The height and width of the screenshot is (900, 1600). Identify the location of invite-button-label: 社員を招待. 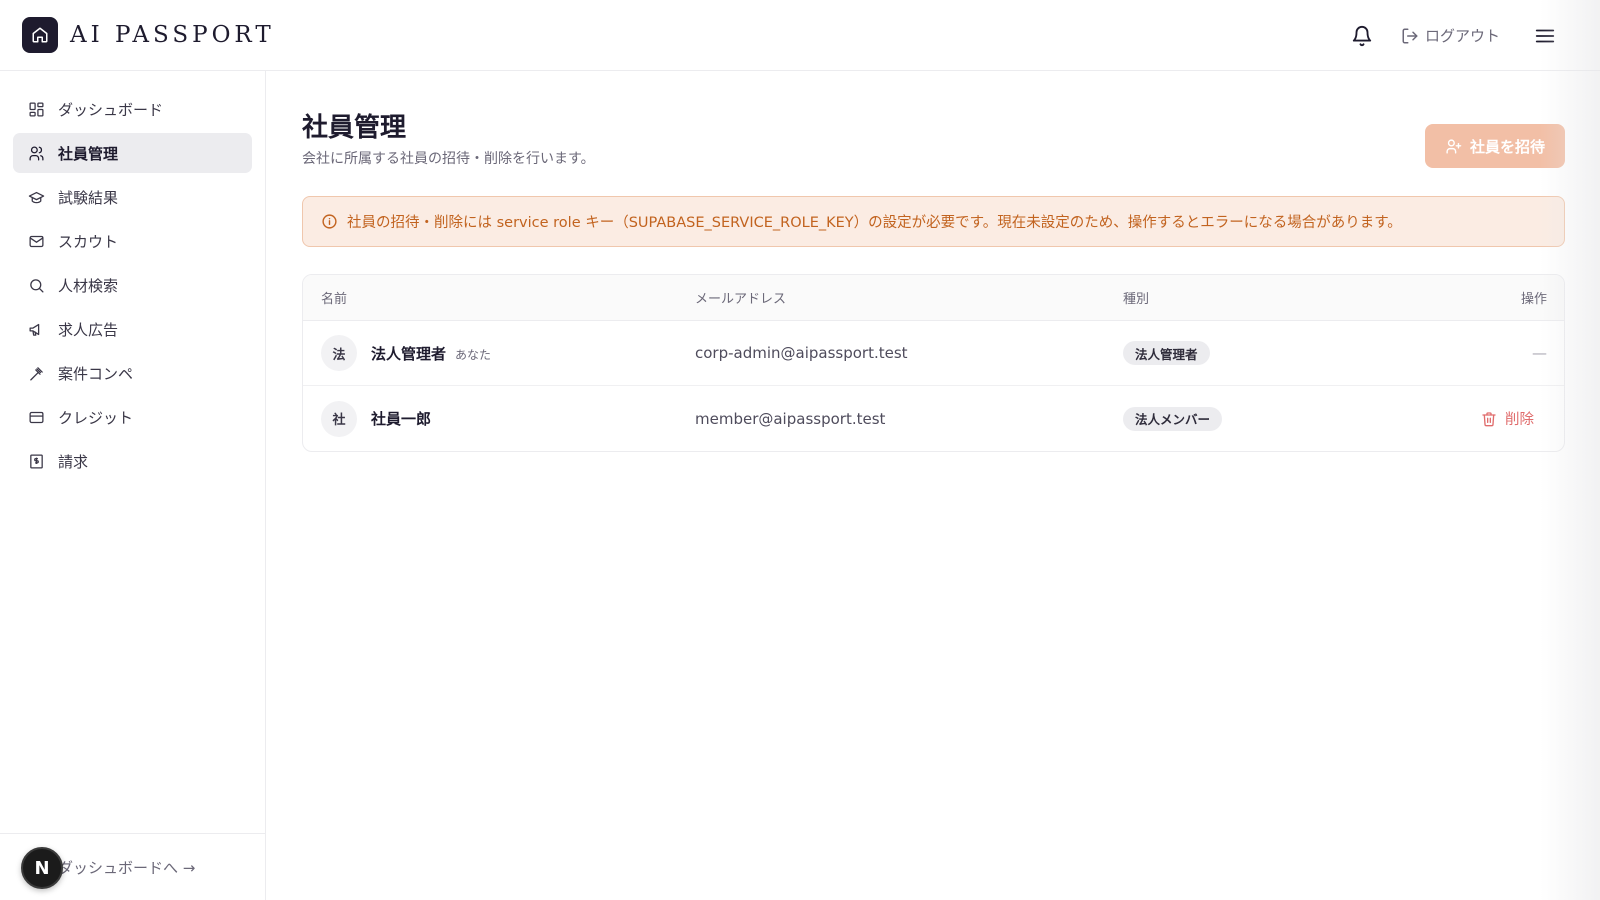
(1507, 146).